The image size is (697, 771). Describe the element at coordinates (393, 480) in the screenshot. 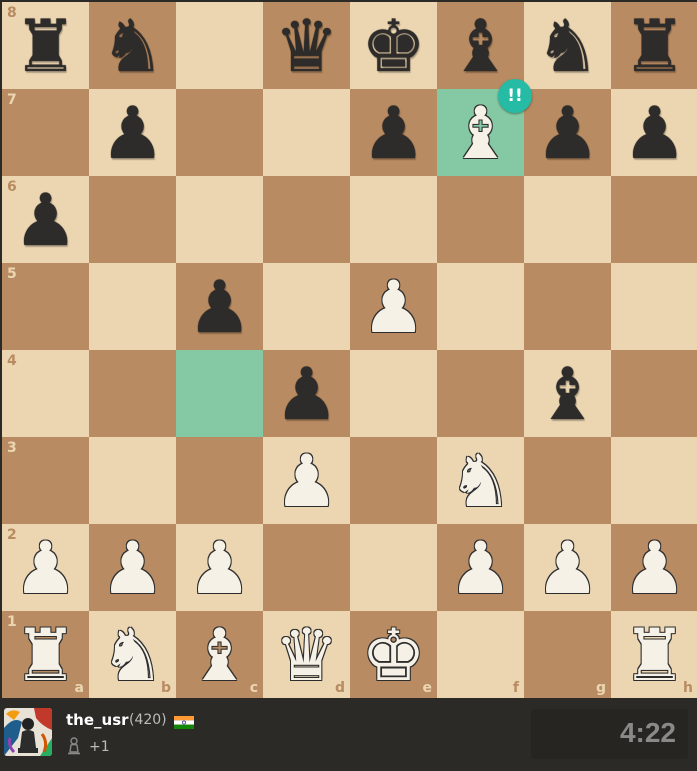

I see `square-e3` at that location.